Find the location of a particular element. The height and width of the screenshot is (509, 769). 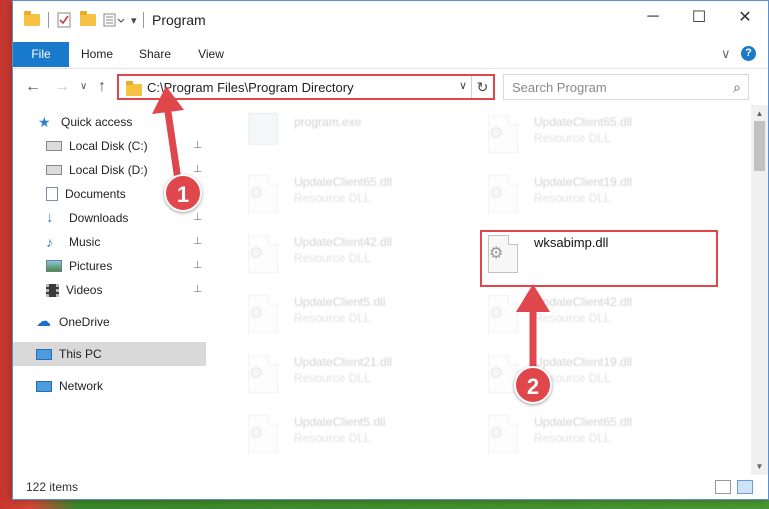

ribbon-tabs: File Home Share View is located at coordinates (390, 54).